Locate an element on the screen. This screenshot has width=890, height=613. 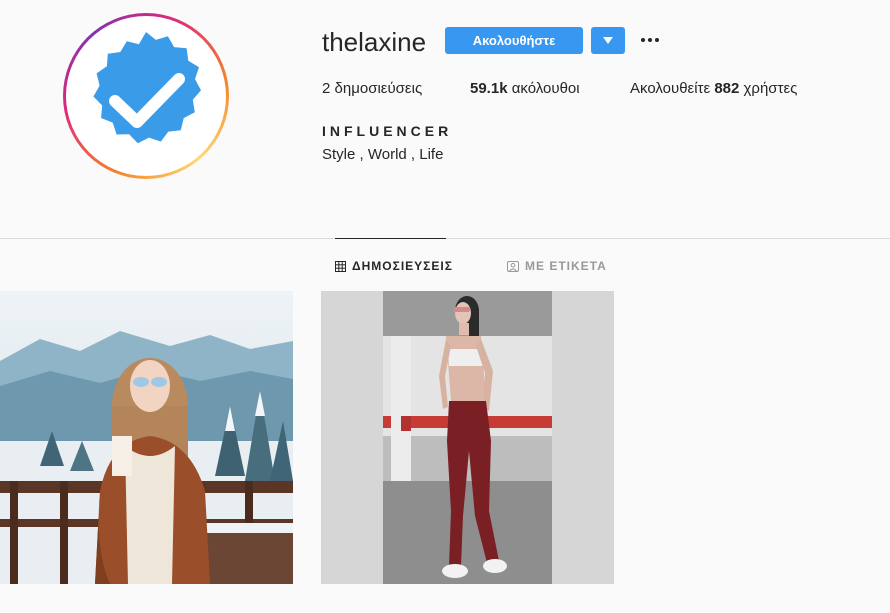
following-count: 882 is located at coordinates (727, 88).